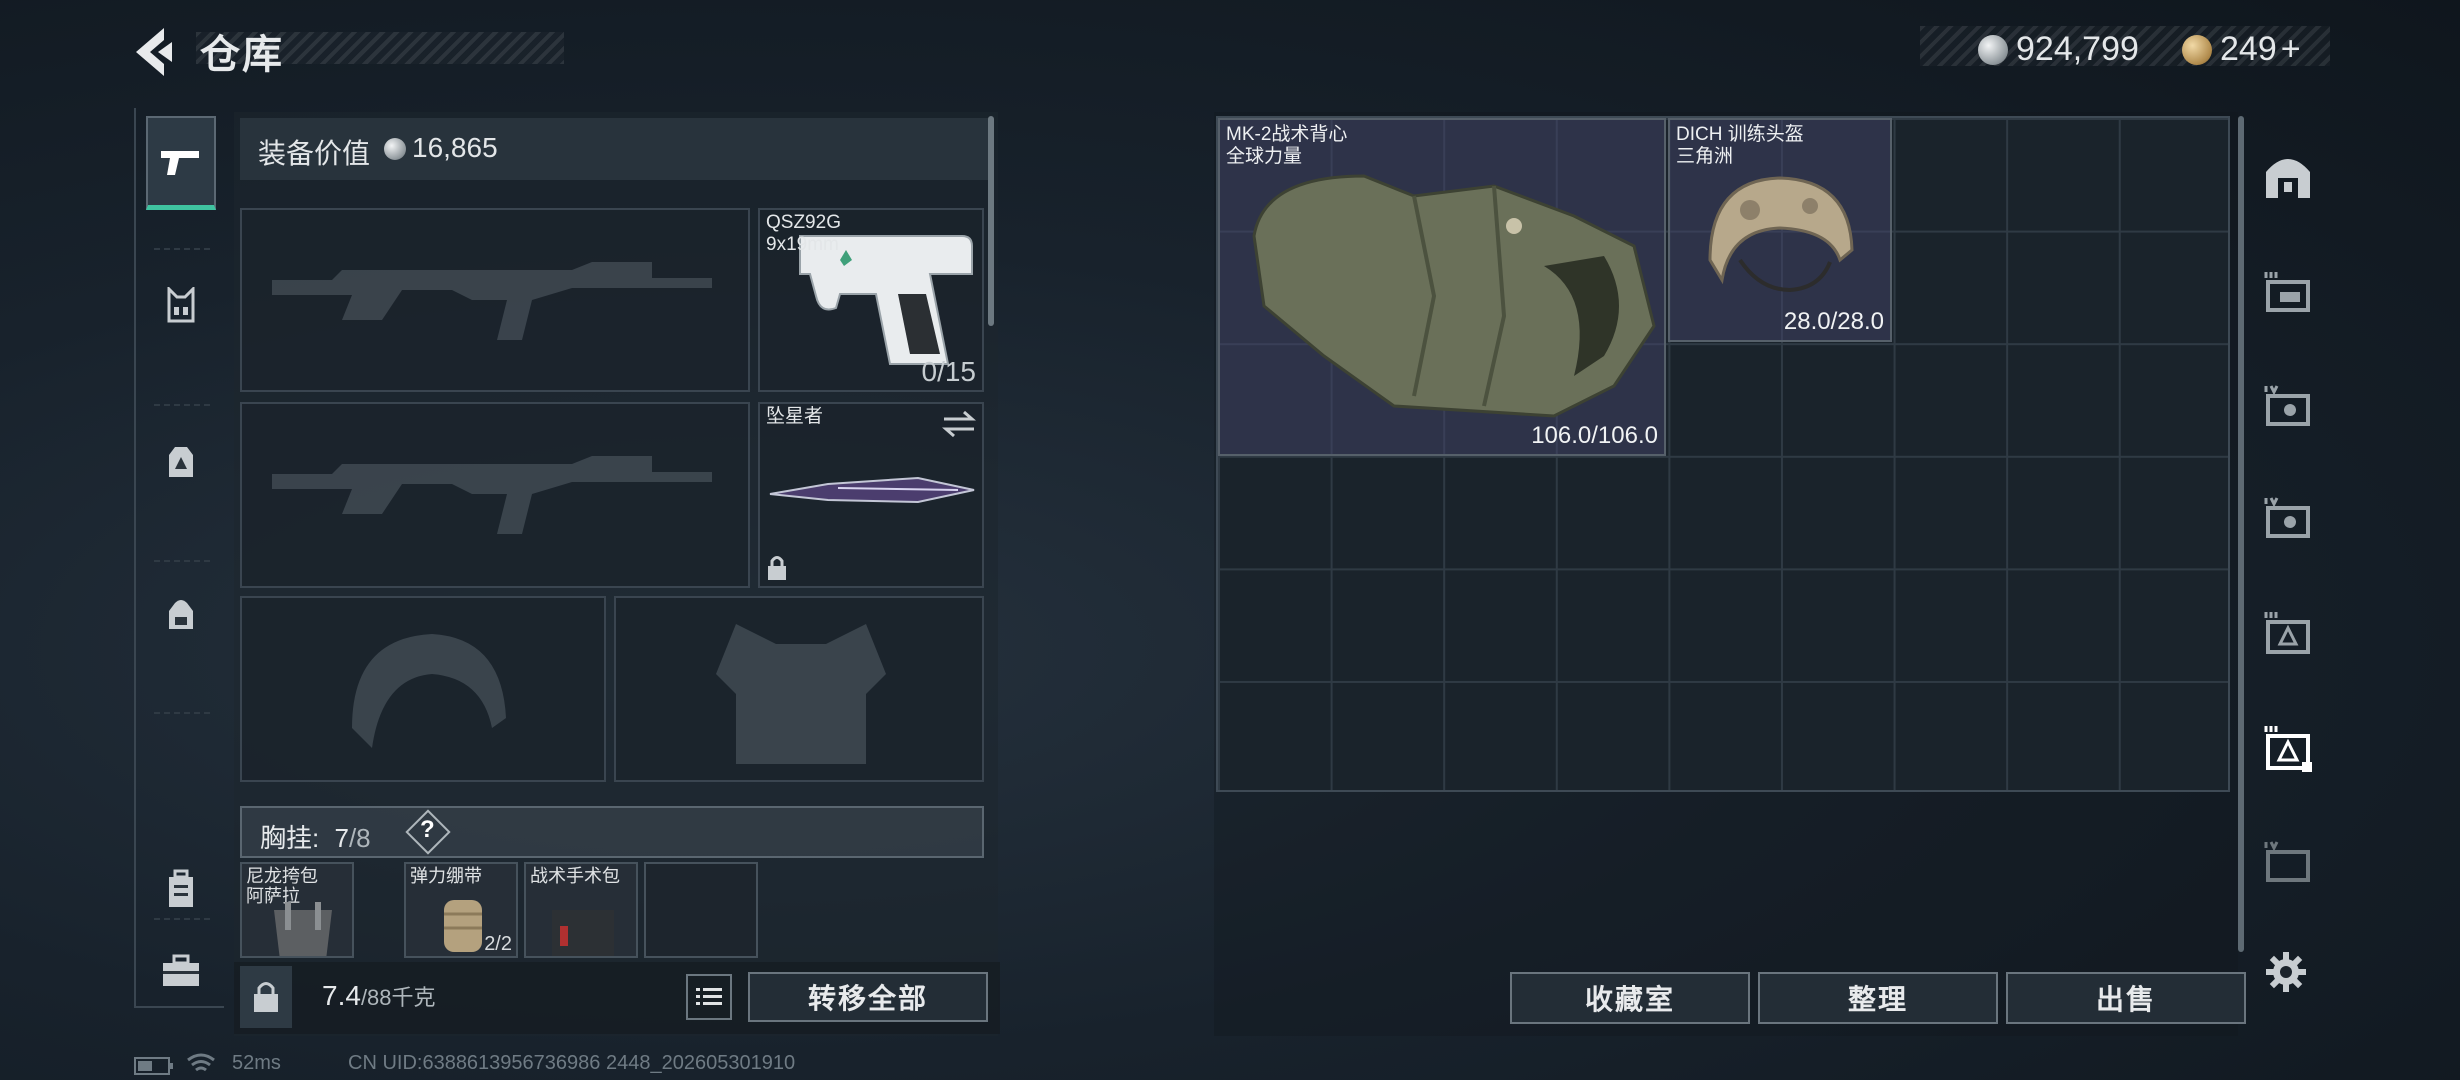  What do you see at coordinates (290, 838) in the screenshot?
I see `chest-rig-label: 胸挂:` at bounding box center [290, 838].